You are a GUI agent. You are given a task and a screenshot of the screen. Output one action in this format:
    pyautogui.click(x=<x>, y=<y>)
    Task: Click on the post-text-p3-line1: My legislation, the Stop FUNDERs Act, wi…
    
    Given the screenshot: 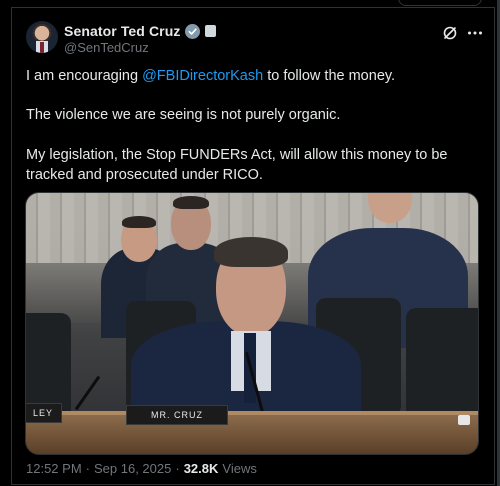 What is the action you would take?
    pyautogui.click(x=237, y=155)
    